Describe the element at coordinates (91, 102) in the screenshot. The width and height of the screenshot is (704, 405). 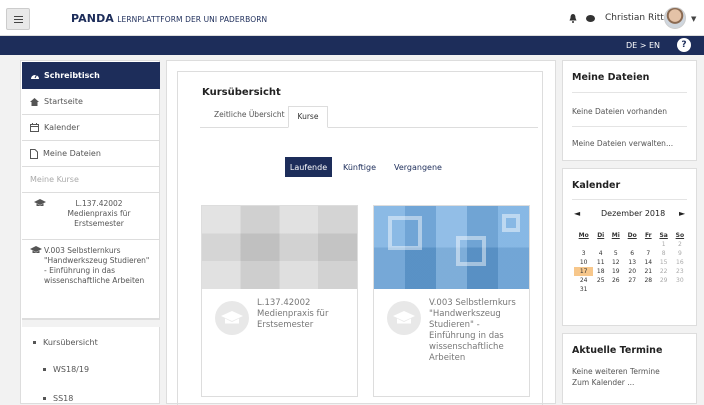
I see `sidebar-item-startseite: Startseite` at that location.